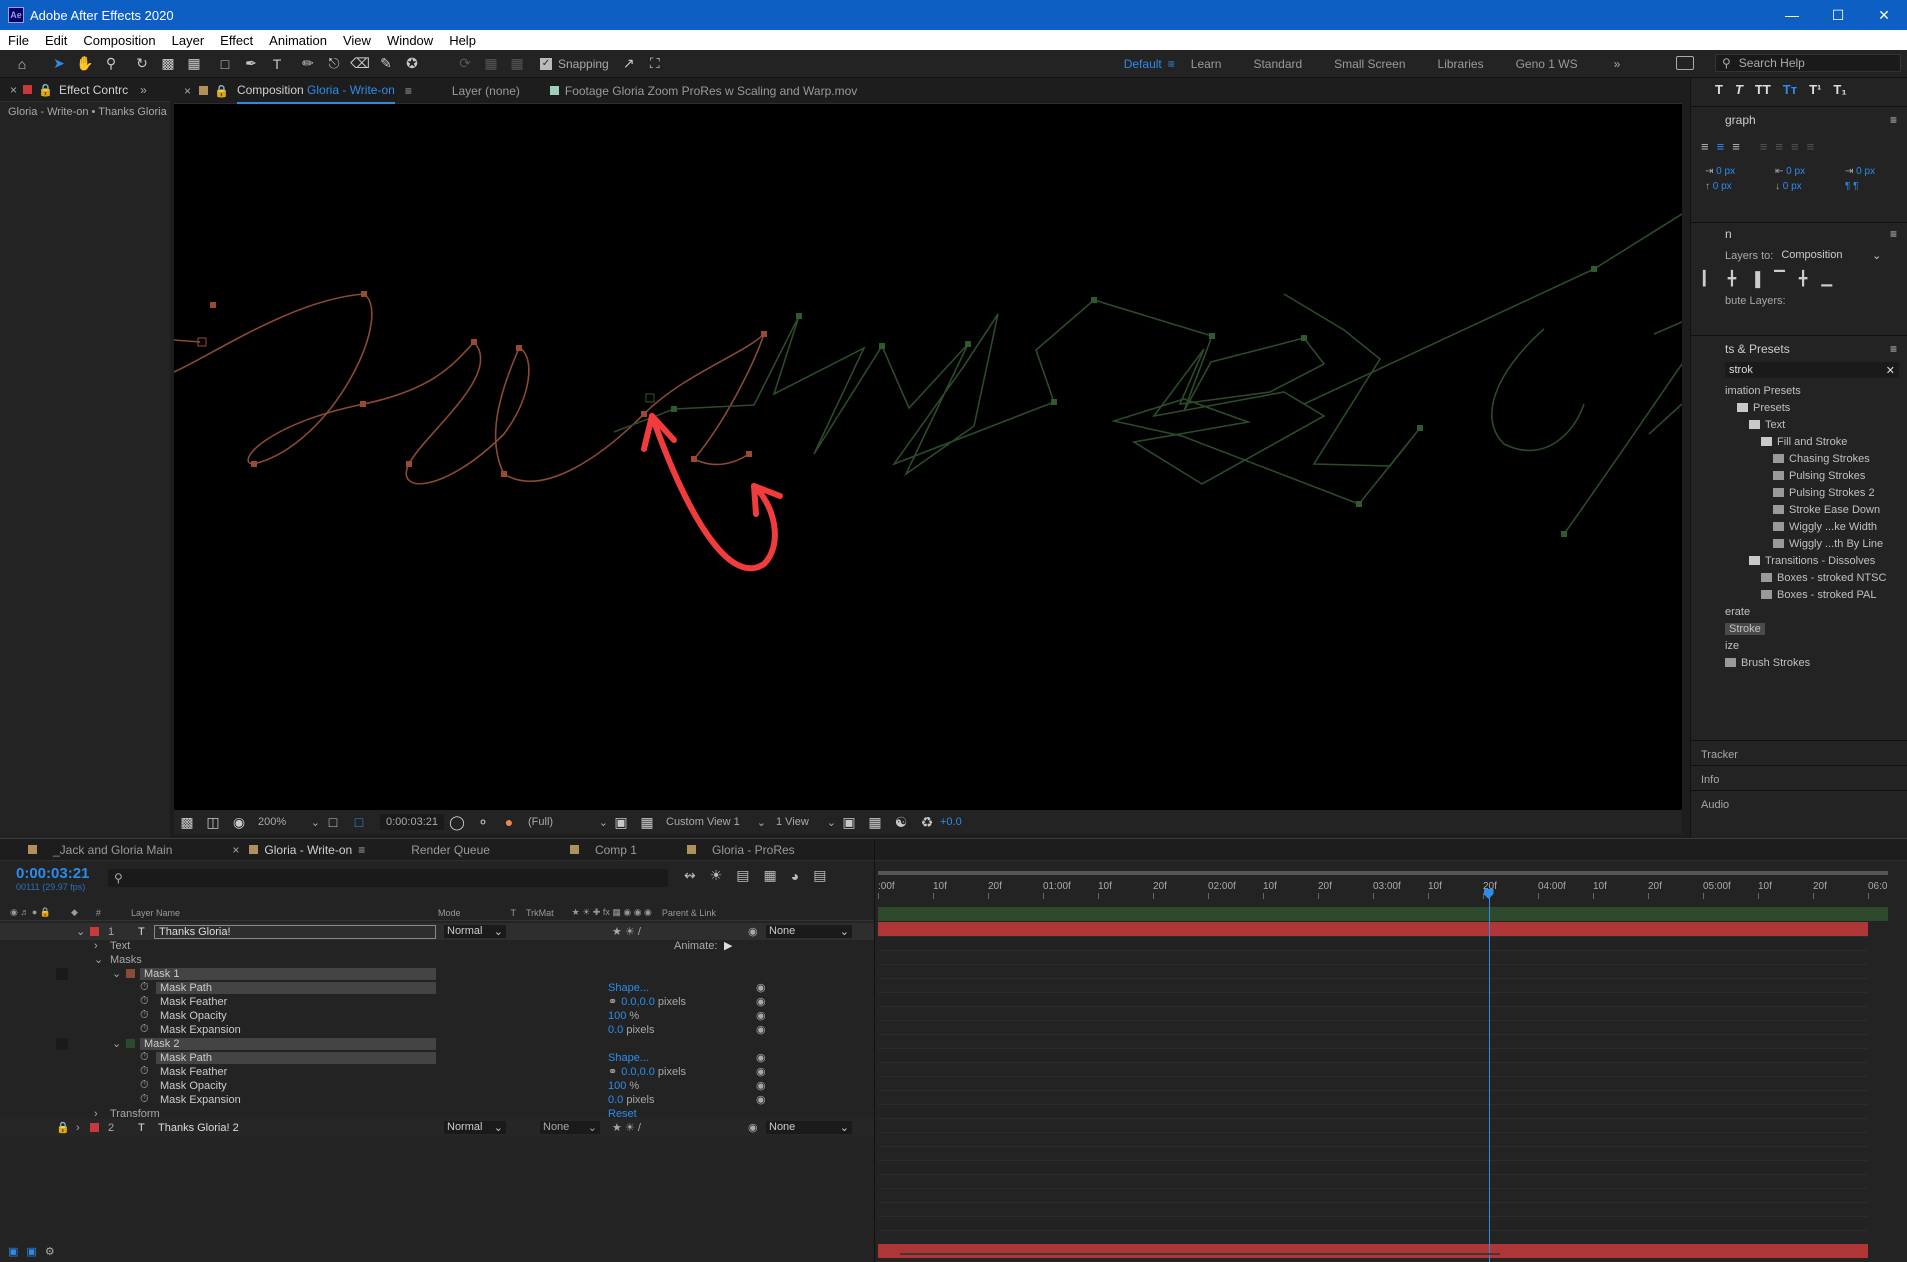  I want to click on align-left-icon: ≡, so click(1705, 146).